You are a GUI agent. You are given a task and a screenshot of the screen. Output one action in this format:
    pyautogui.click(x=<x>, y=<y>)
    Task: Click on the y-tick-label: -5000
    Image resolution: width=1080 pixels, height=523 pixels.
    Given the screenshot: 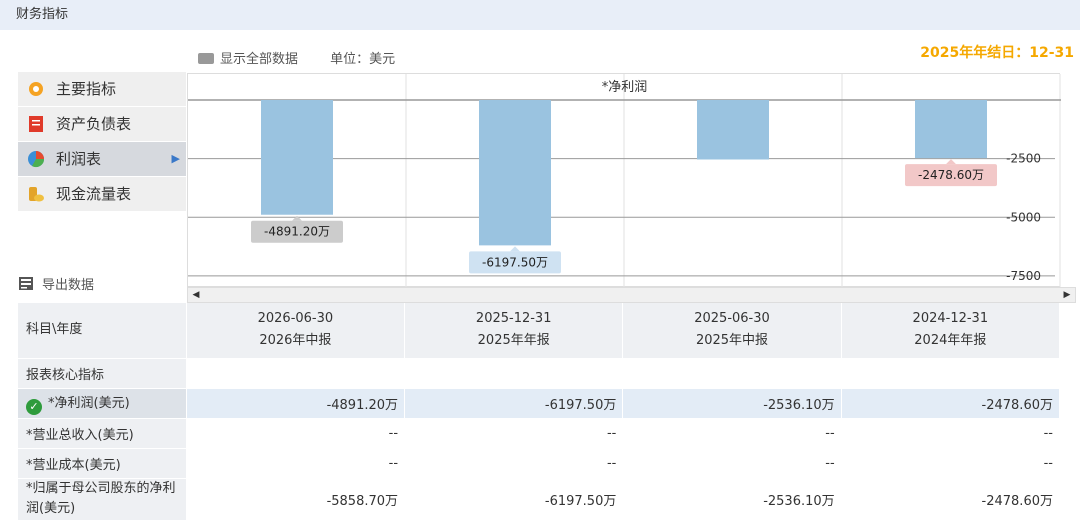 What is the action you would take?
    pyautogui.click(x=1023, y=217)
    